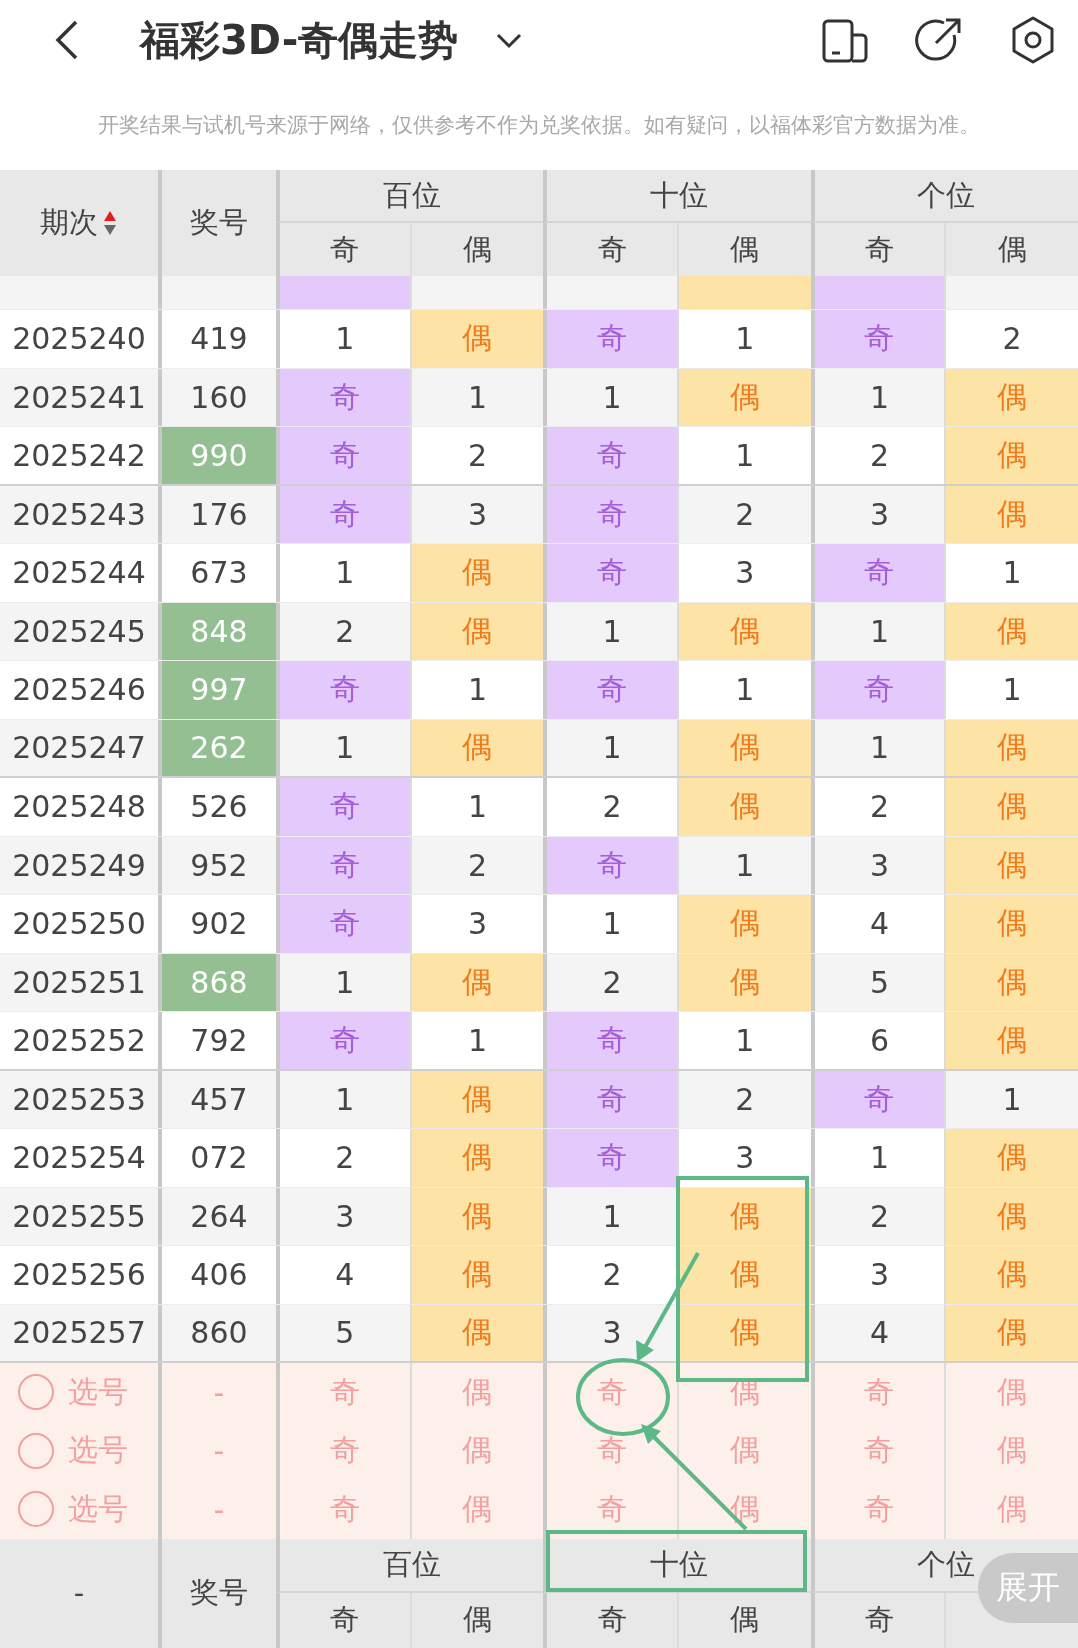  What do you see at coordinates (79, 807) in the screenshot?
I see `table-cell-text: 2025248` at bounding box center [79, 807].